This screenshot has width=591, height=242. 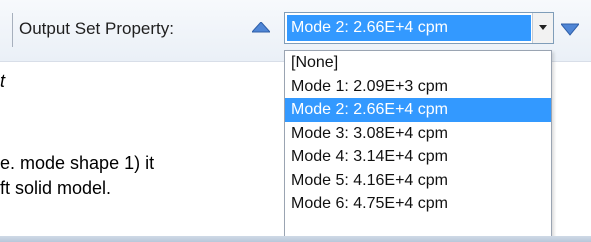 What do you see at coordinates (418, 204) in the screenshot?
I see `dropdown-option-mode-6: Mode 6: 4.75E+4 cpm` at bounding box center [418, 204].